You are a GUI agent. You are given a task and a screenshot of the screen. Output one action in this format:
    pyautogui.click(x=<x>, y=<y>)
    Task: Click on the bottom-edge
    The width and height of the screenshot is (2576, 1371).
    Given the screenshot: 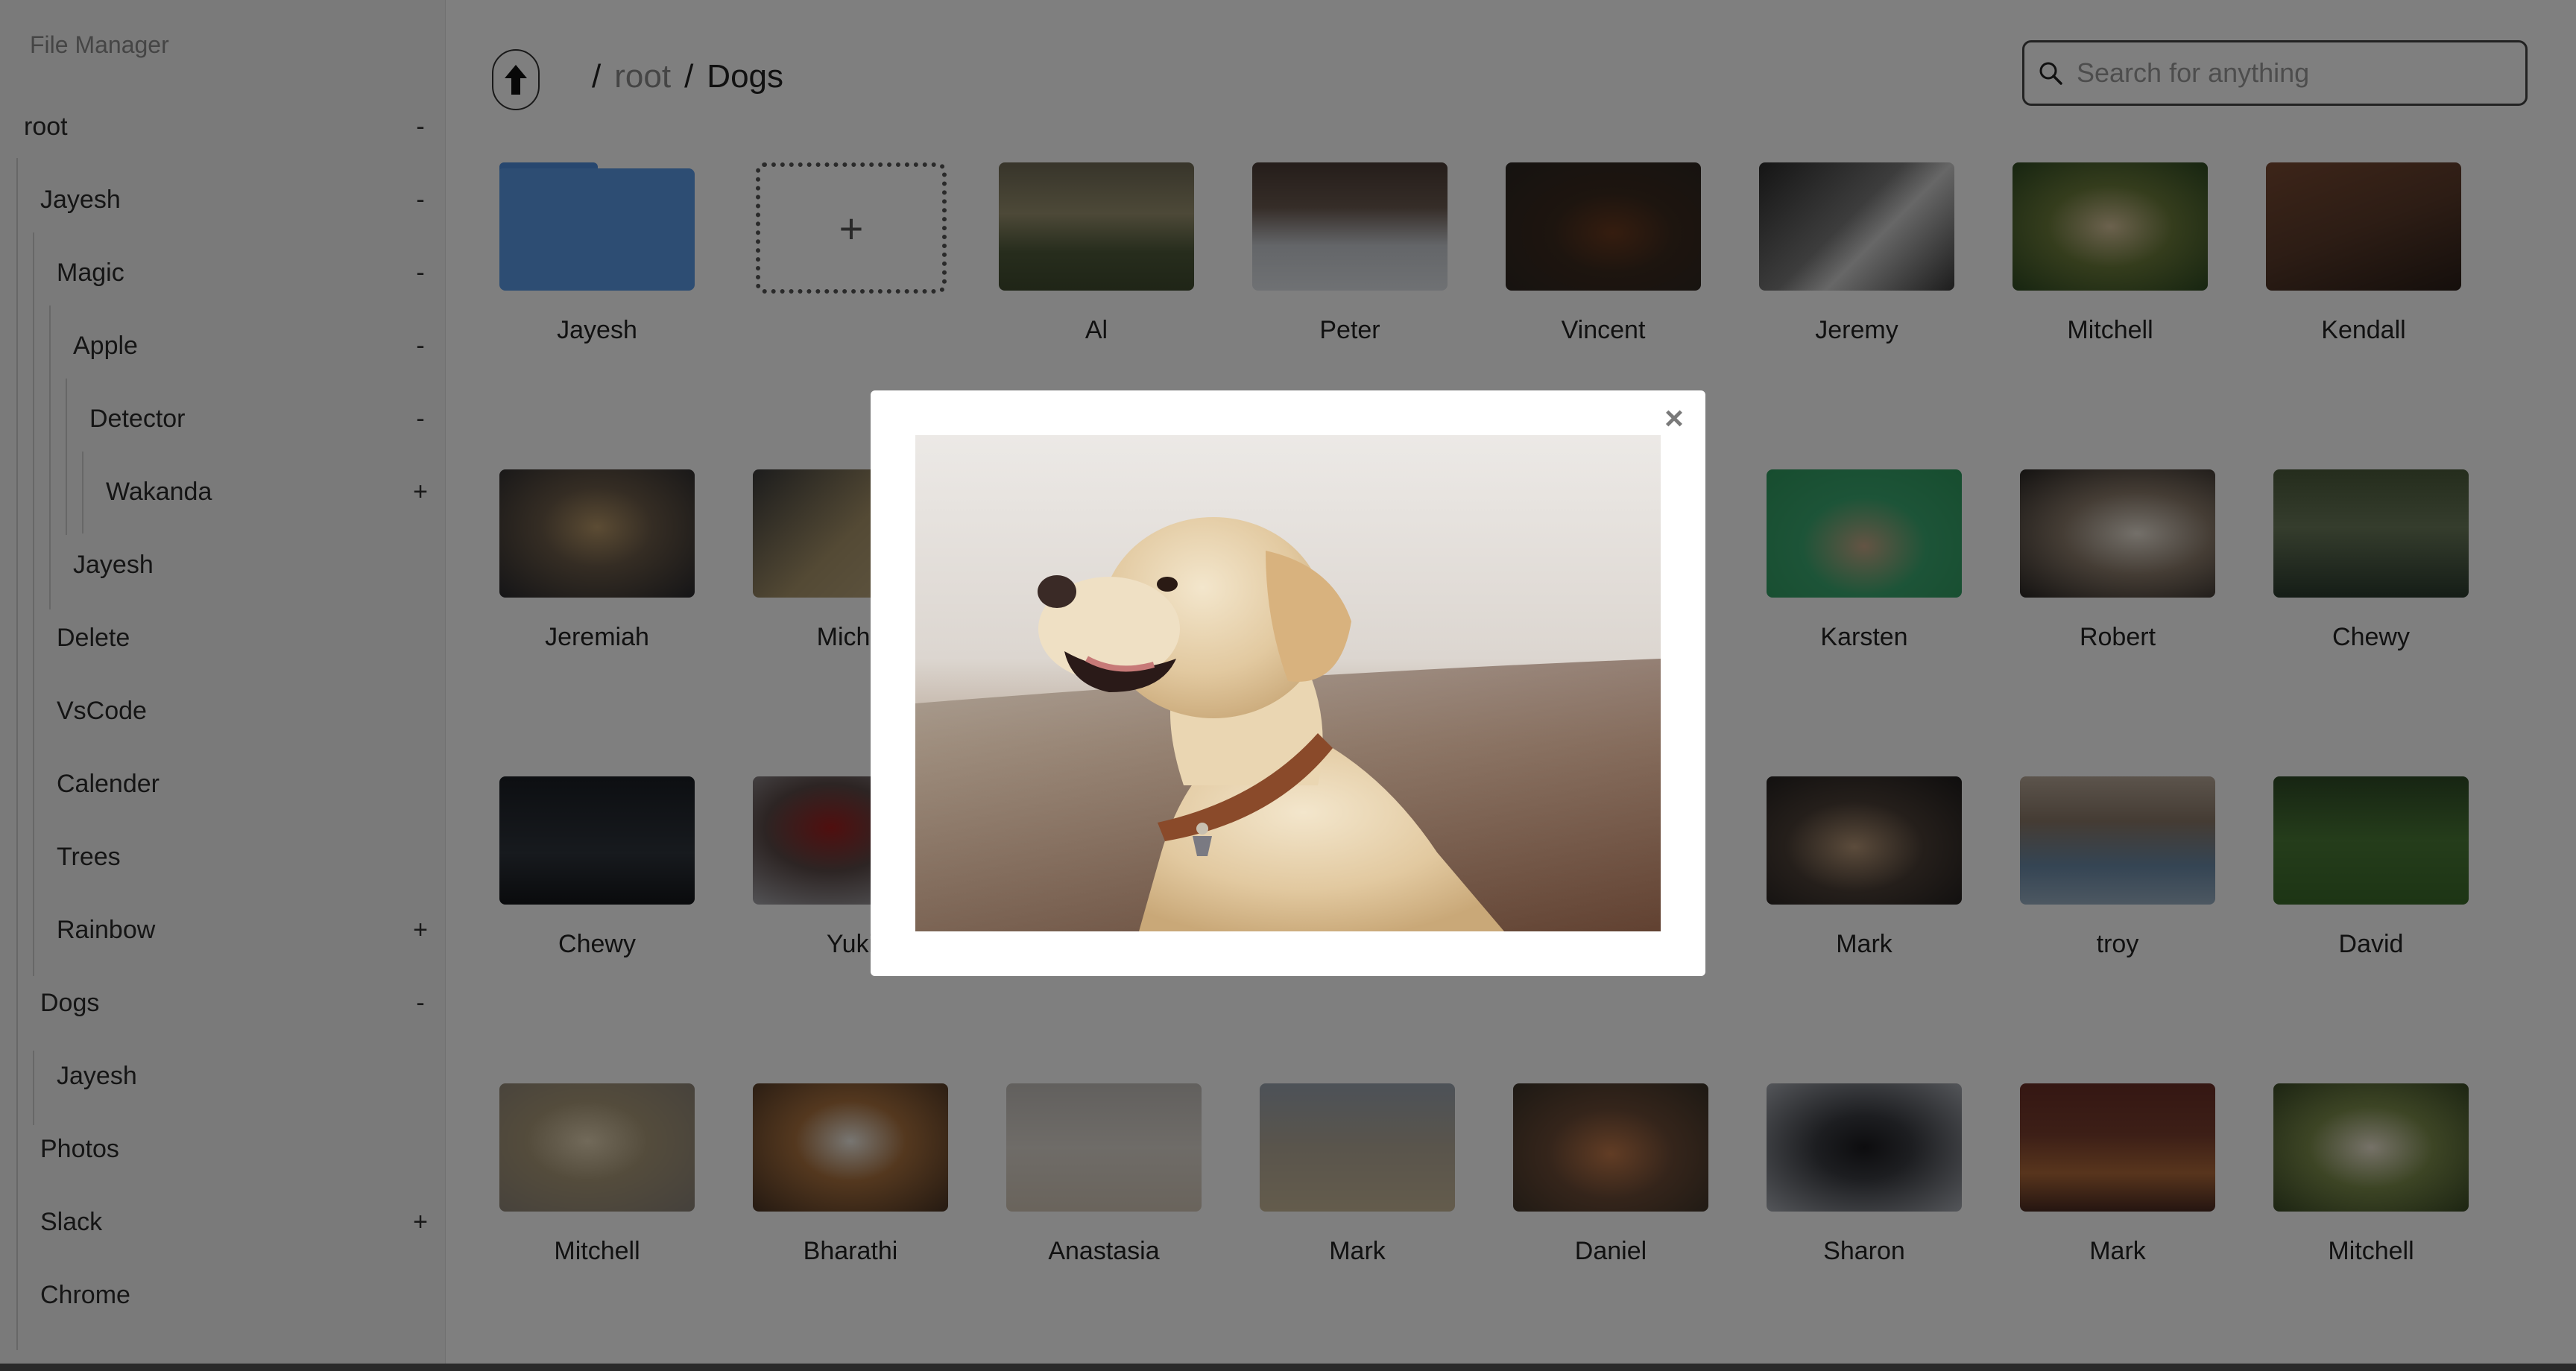 What is the action you would take?
    pyautogui.click(x=1288, y=1367)
    